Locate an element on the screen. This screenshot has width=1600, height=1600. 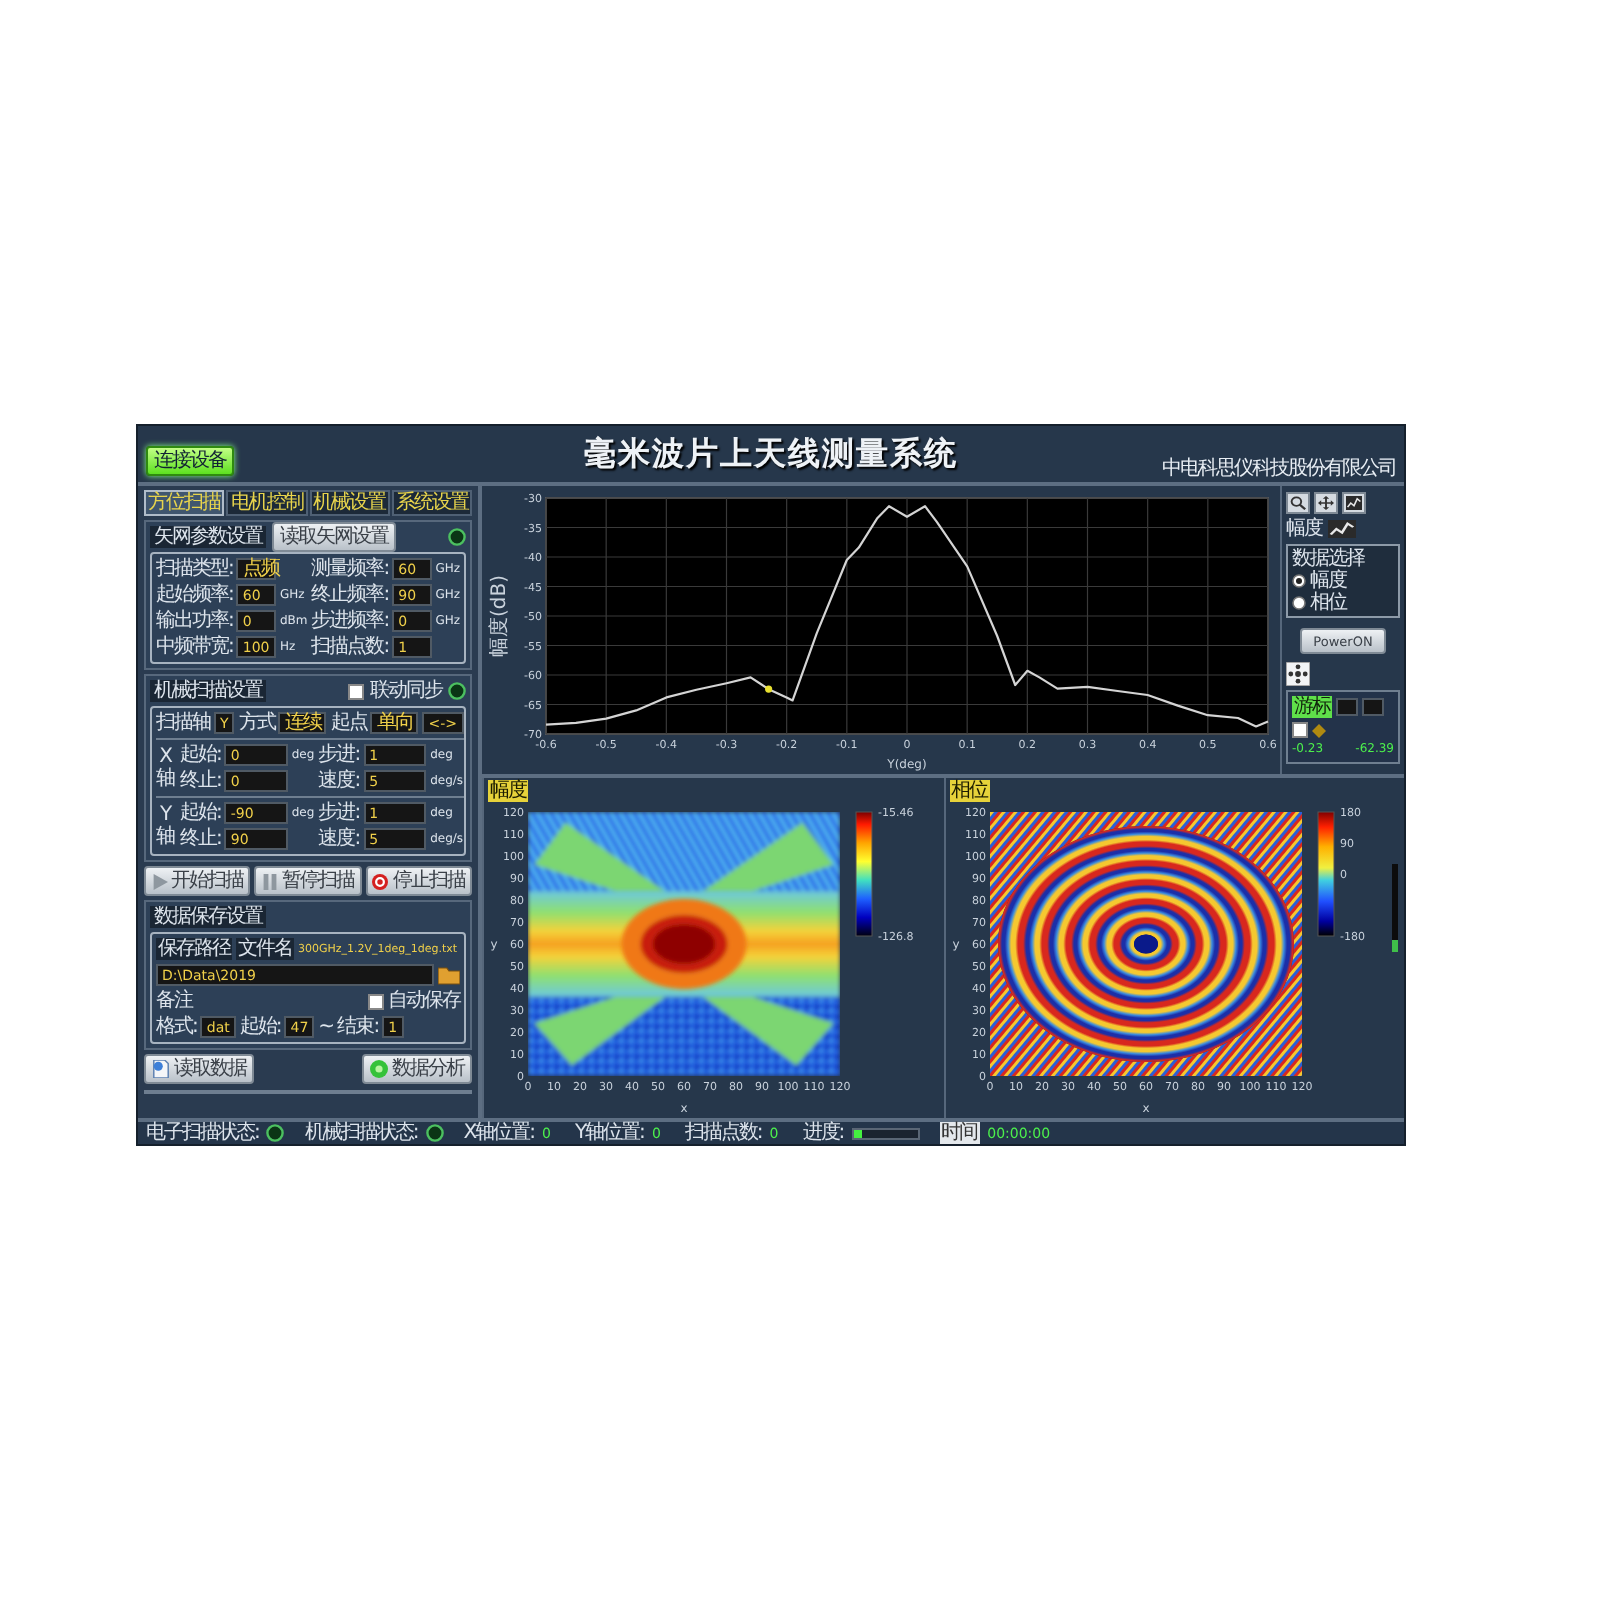
status-label: 机械扫描状态: is located at coordinates (361, 1133).